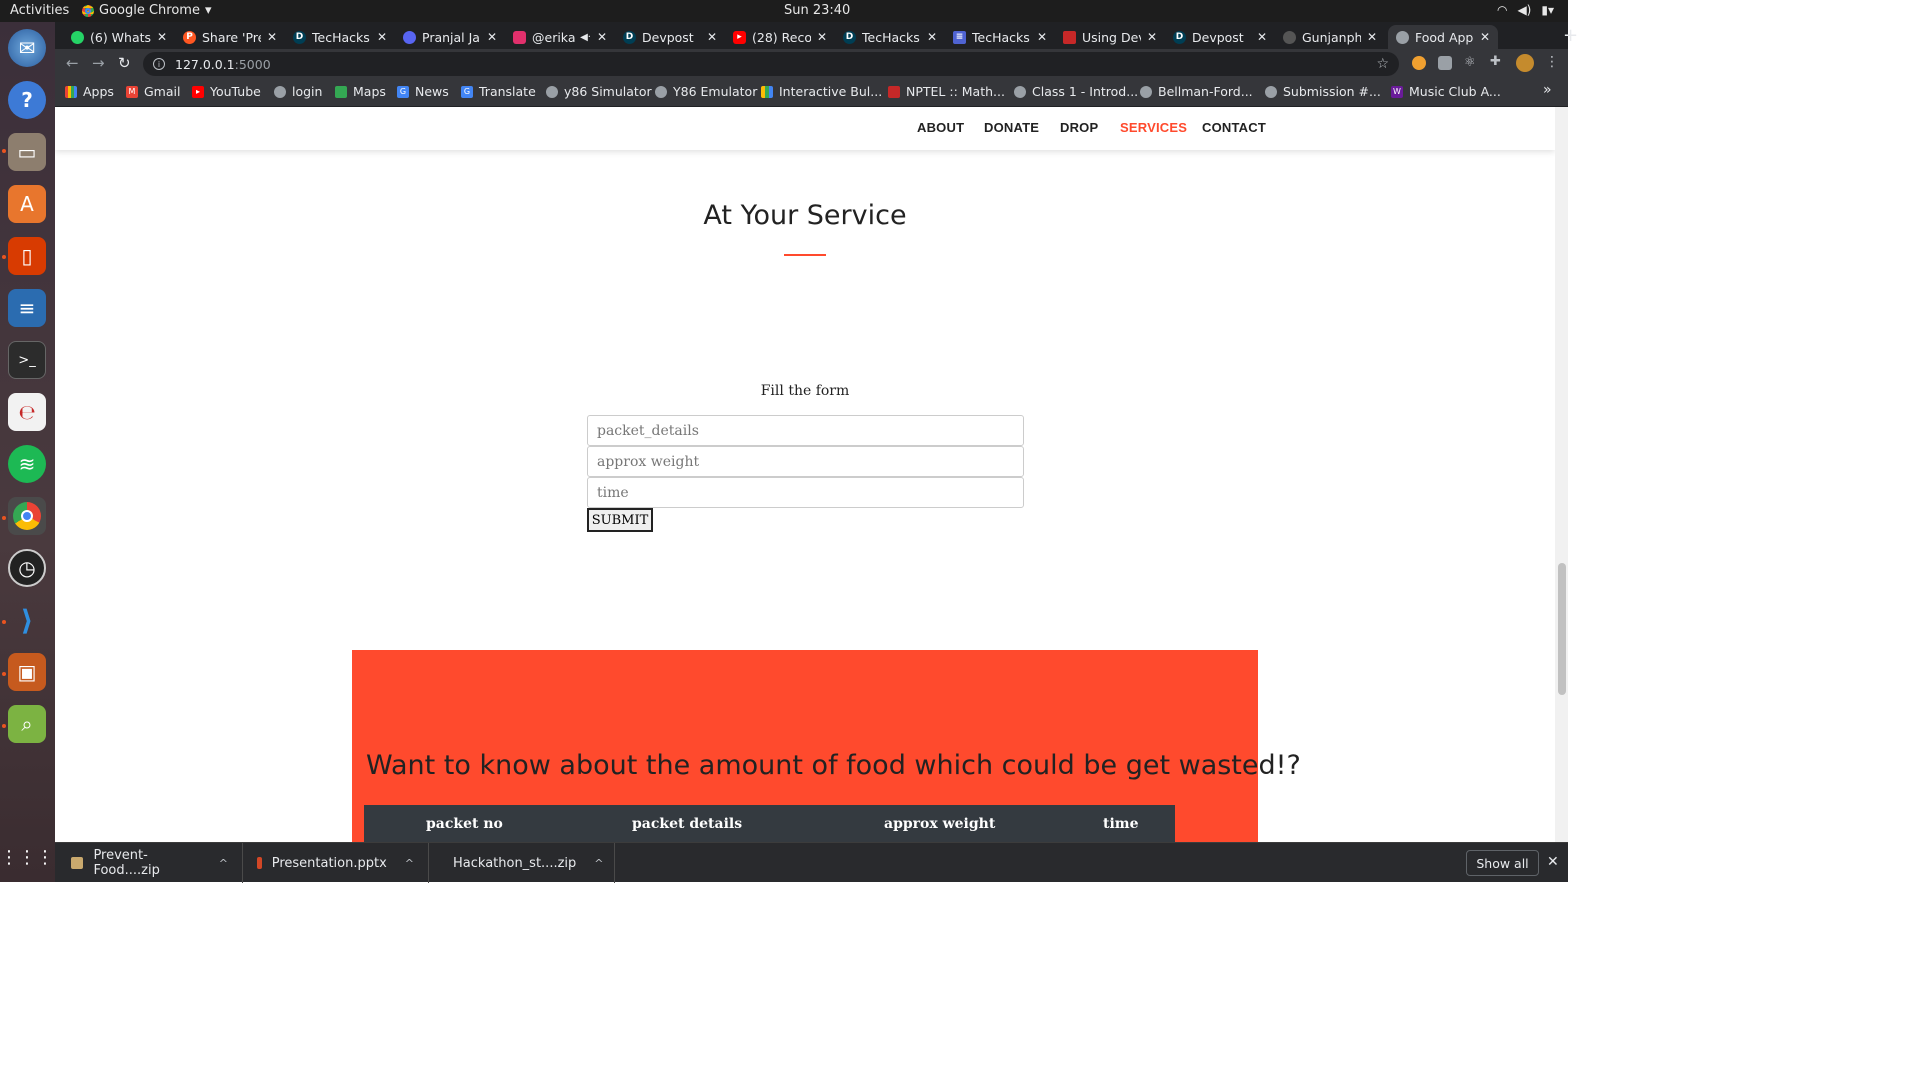  I want to click on writer-icon: ≡, so click(27, 308).